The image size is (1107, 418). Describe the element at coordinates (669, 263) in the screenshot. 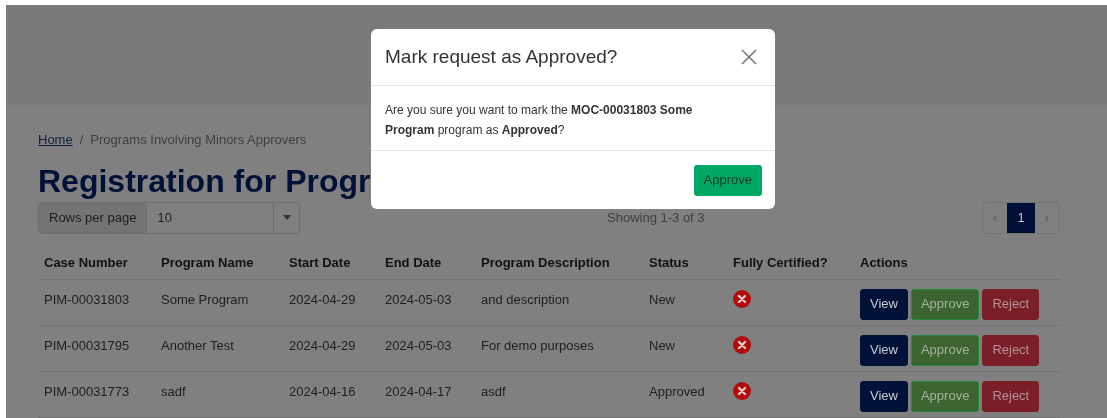

I see `column-header: Status` at that location.